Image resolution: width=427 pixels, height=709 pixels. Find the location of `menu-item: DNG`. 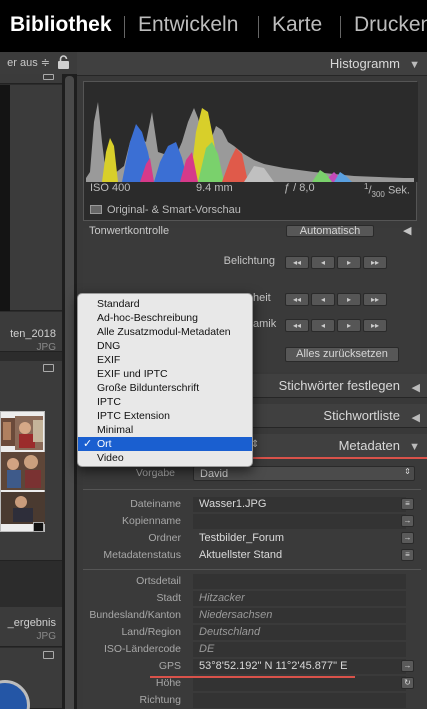

menu-item: DNG is located at coordinates (165, 346).